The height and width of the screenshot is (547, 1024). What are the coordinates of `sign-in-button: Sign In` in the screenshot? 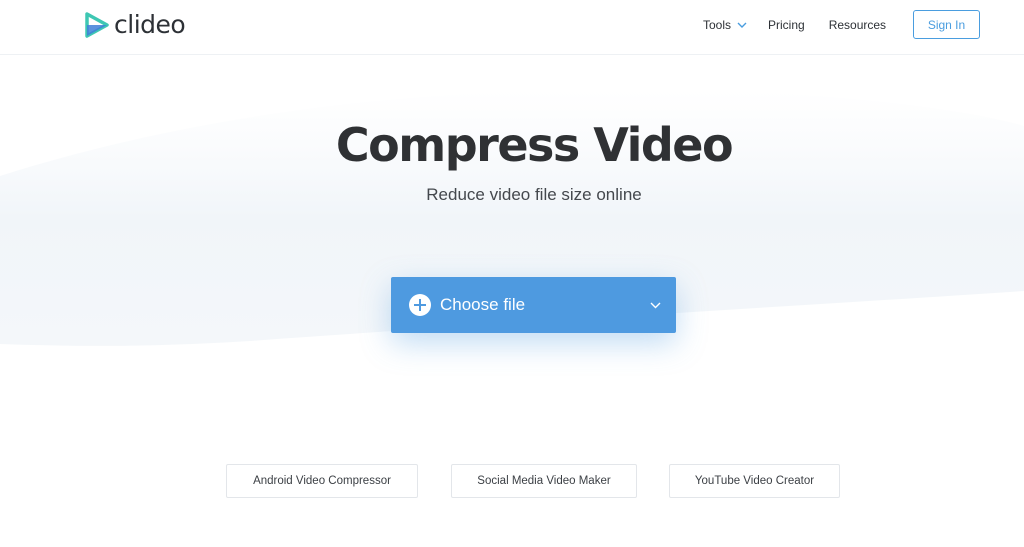 It's located at (946, 24).